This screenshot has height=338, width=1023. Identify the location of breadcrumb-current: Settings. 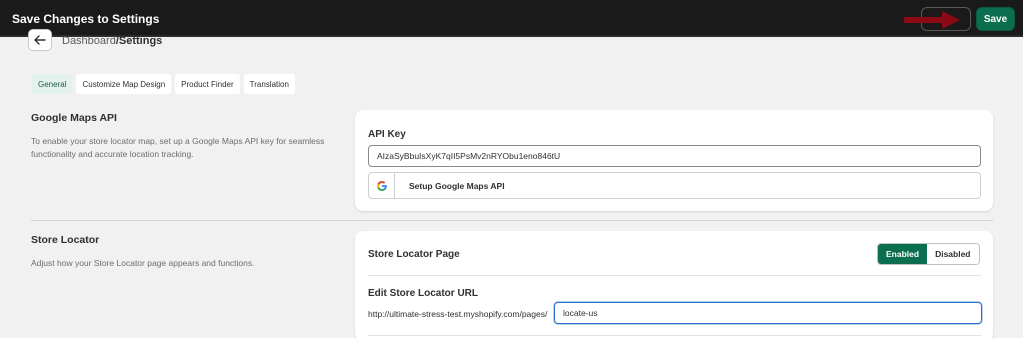
(140, 41).